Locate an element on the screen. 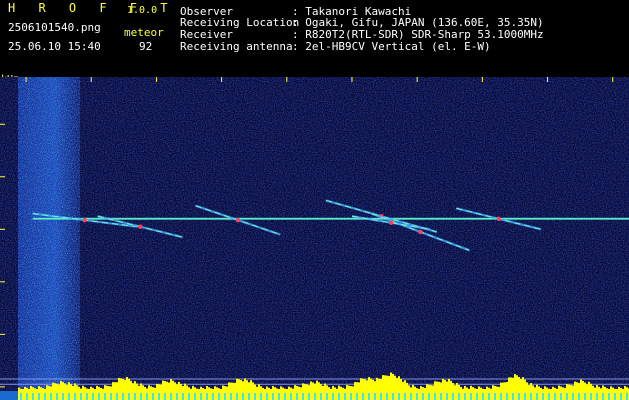  startup-noise-texture is located at coordinates (49, 238).